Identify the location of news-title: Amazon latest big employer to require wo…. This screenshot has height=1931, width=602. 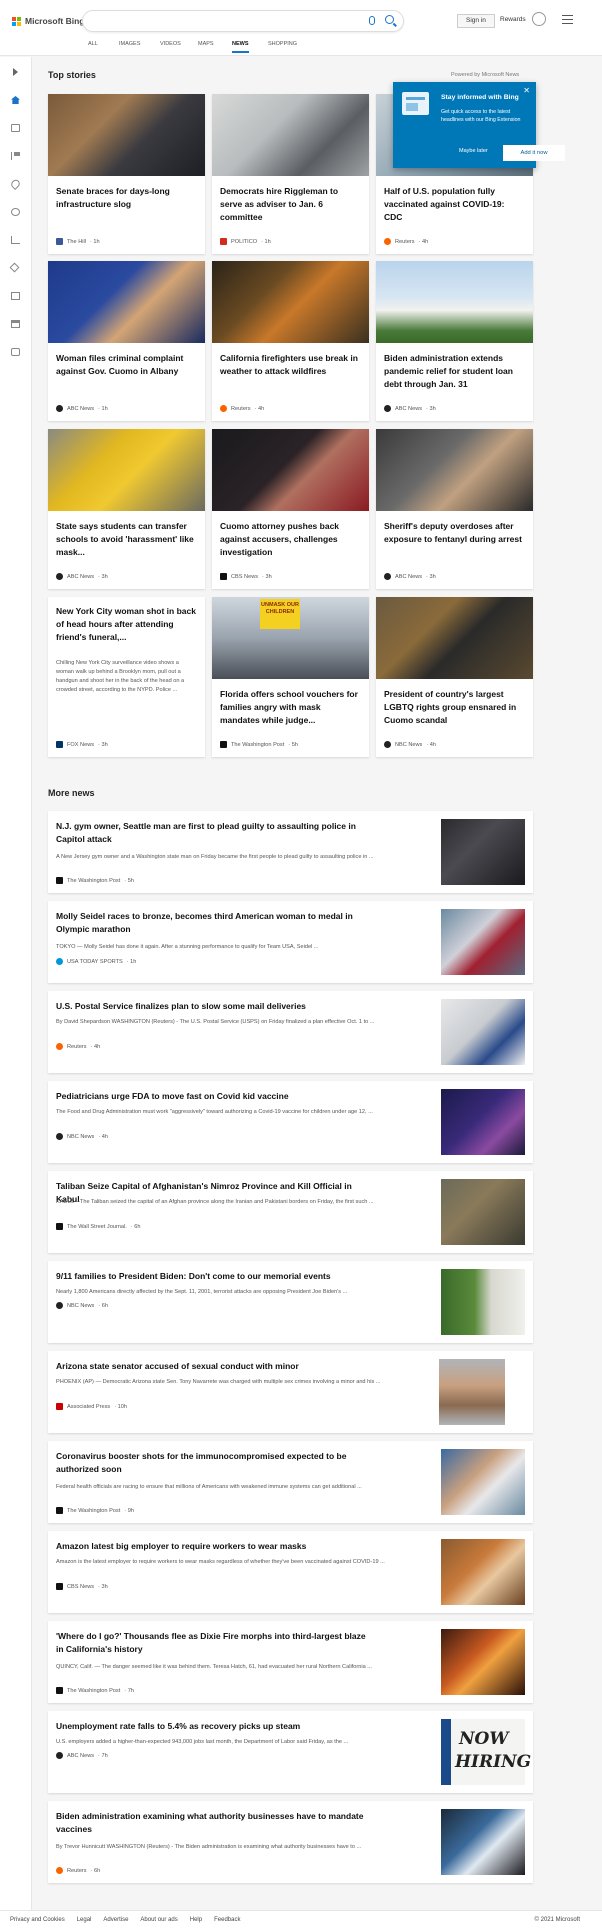
(181, 1546).